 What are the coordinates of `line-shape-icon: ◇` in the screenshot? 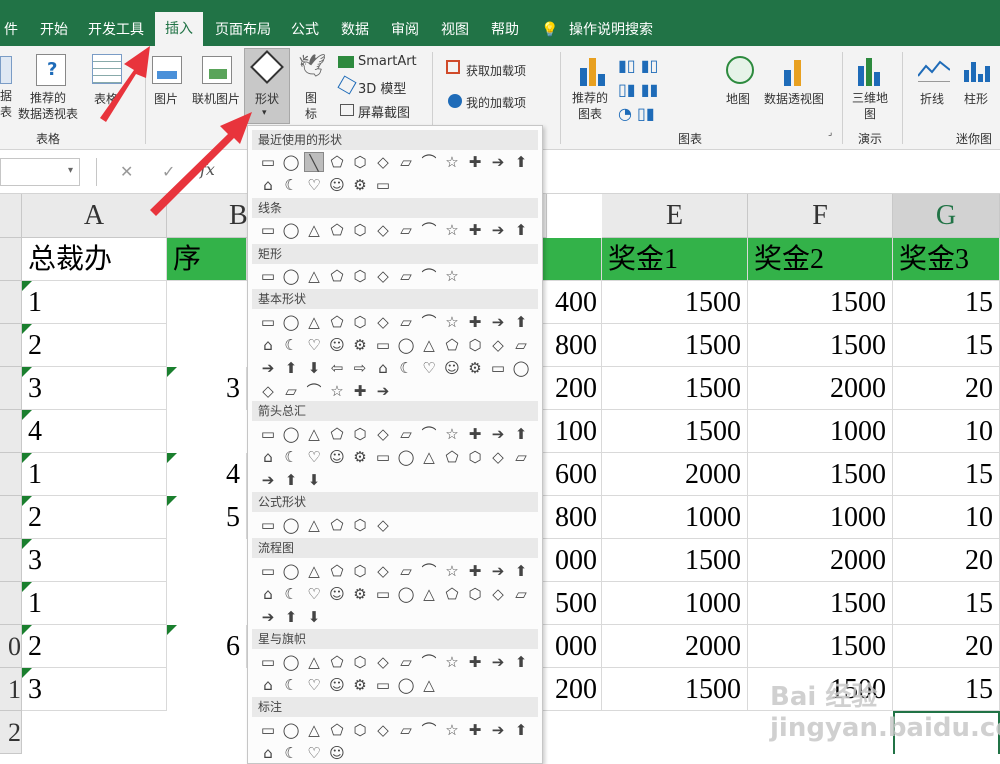 It's located at (383, 230).